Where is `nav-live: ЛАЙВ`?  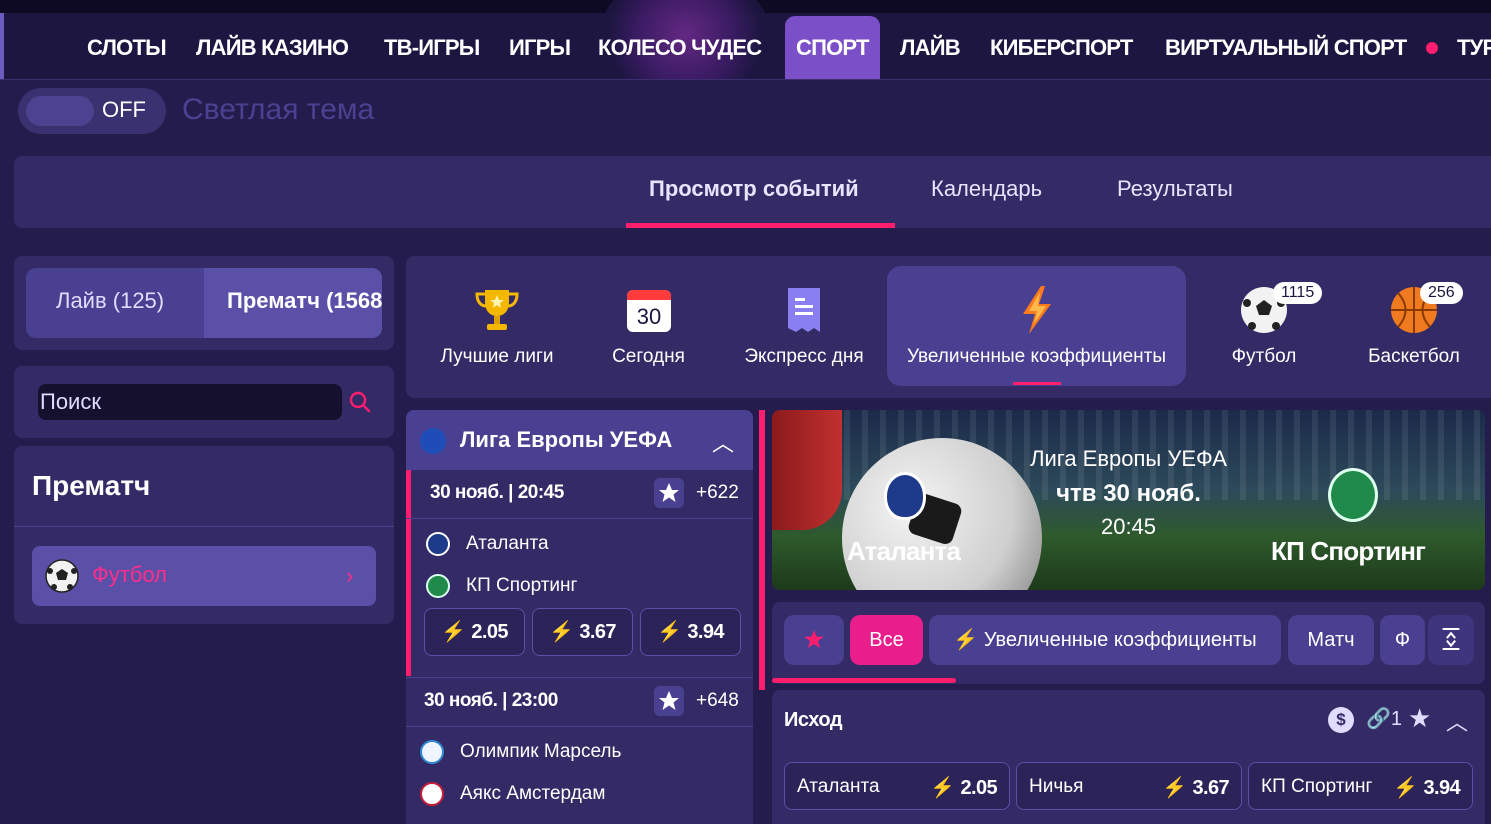
nav-live: ЛАЙВ is located at coordinates (930, 47).